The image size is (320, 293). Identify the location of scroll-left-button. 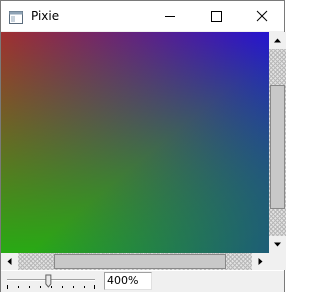
(9, 261).